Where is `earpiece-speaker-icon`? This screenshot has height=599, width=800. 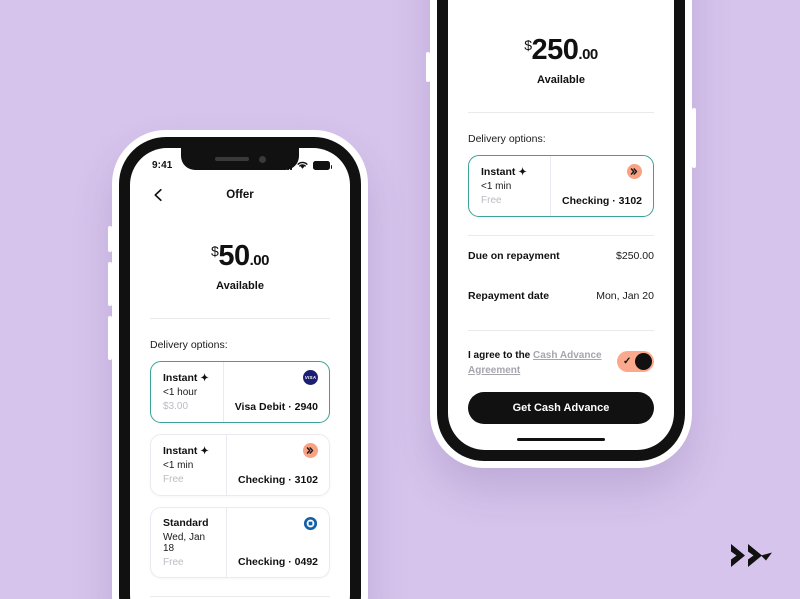
earpiece-speaker-icon is located at coordinates (231, 159).